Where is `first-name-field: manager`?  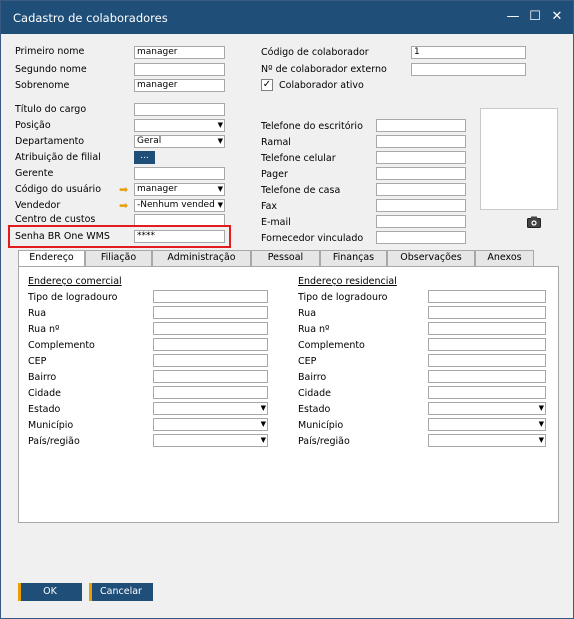 first-name-field: manager is located at coordinates (179, 52).